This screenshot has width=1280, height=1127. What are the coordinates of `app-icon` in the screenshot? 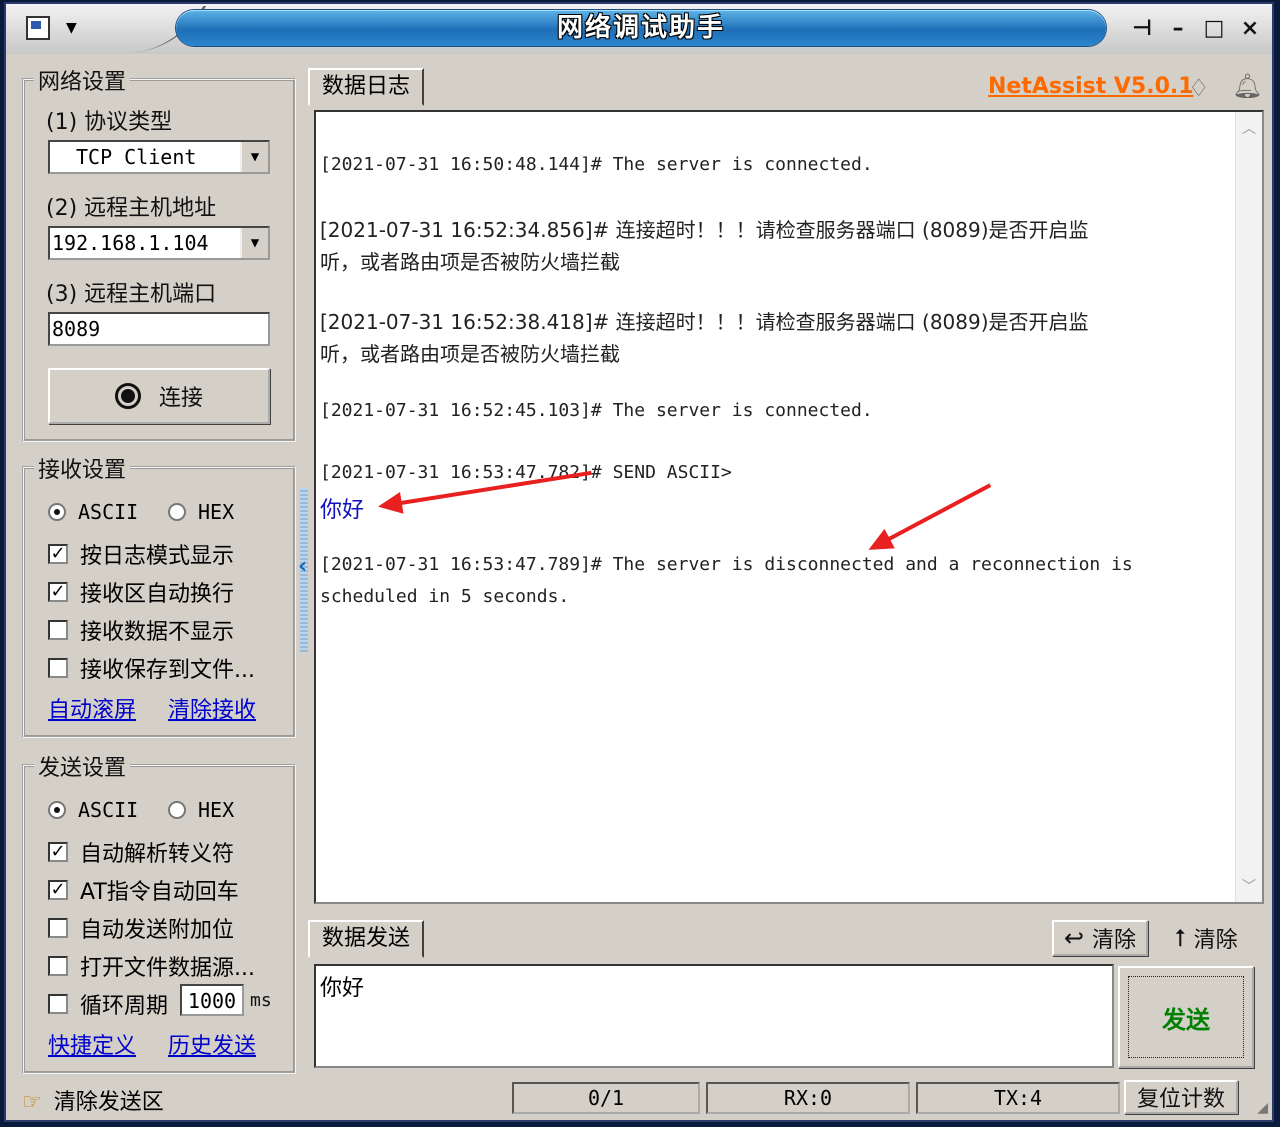 It's located at (38, 28).